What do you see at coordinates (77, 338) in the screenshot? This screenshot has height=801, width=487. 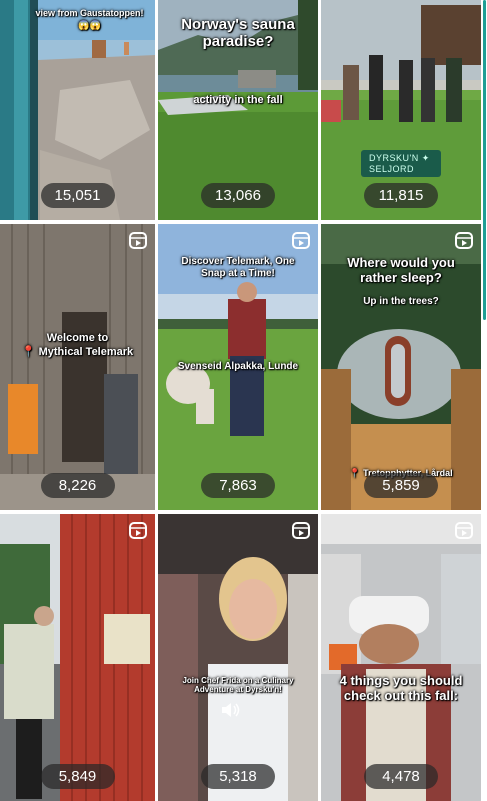 I see `overlay-caption: Welcome to` at bounding box center [77, 338].